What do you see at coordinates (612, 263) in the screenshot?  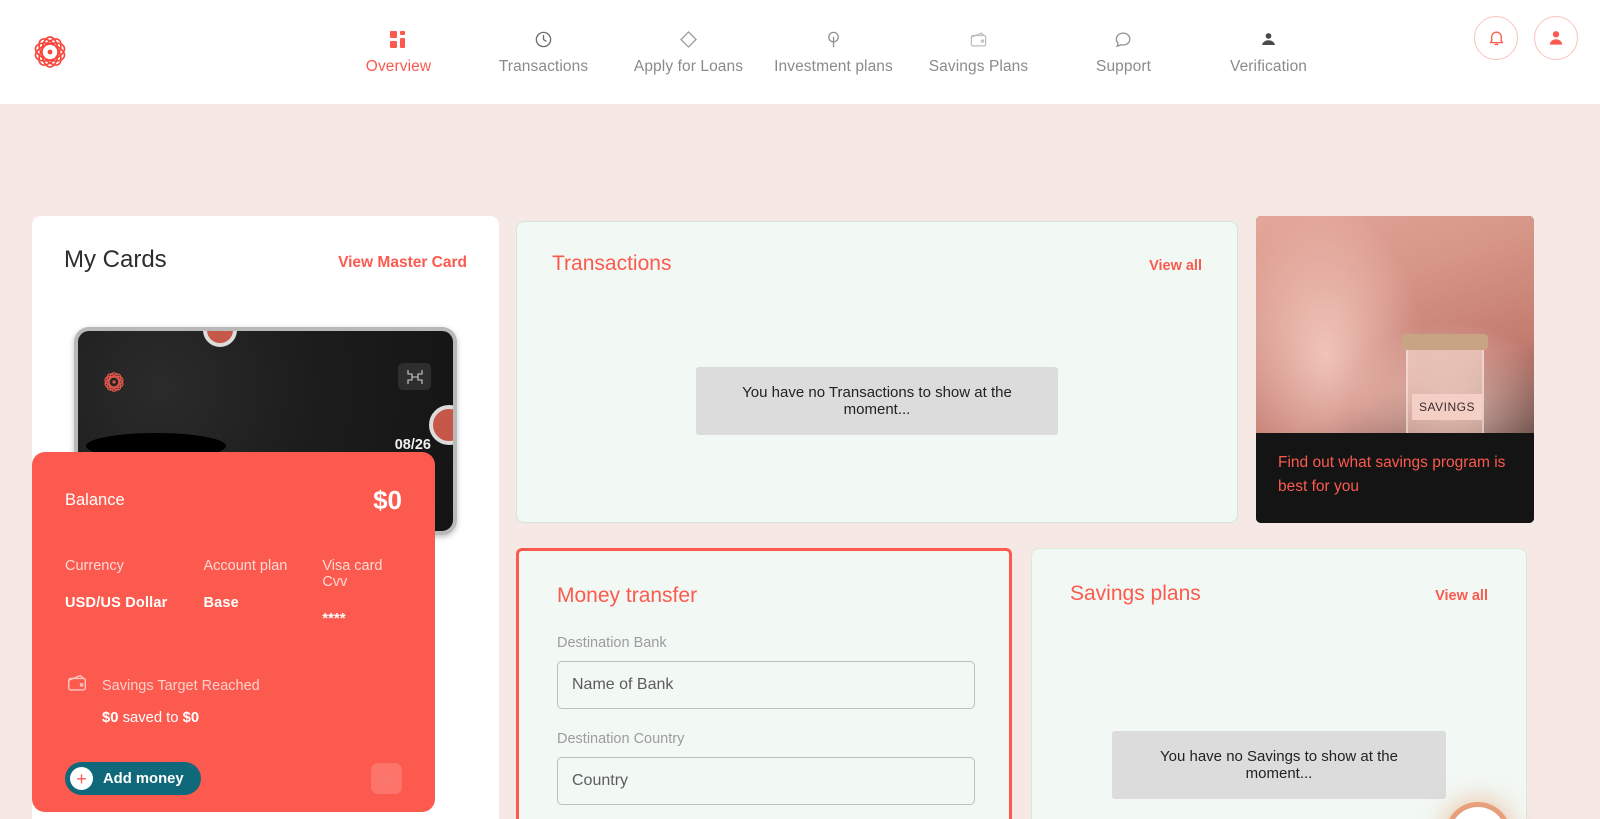 I see `transactions-title: Transactions` at bounding box center [612, 263].